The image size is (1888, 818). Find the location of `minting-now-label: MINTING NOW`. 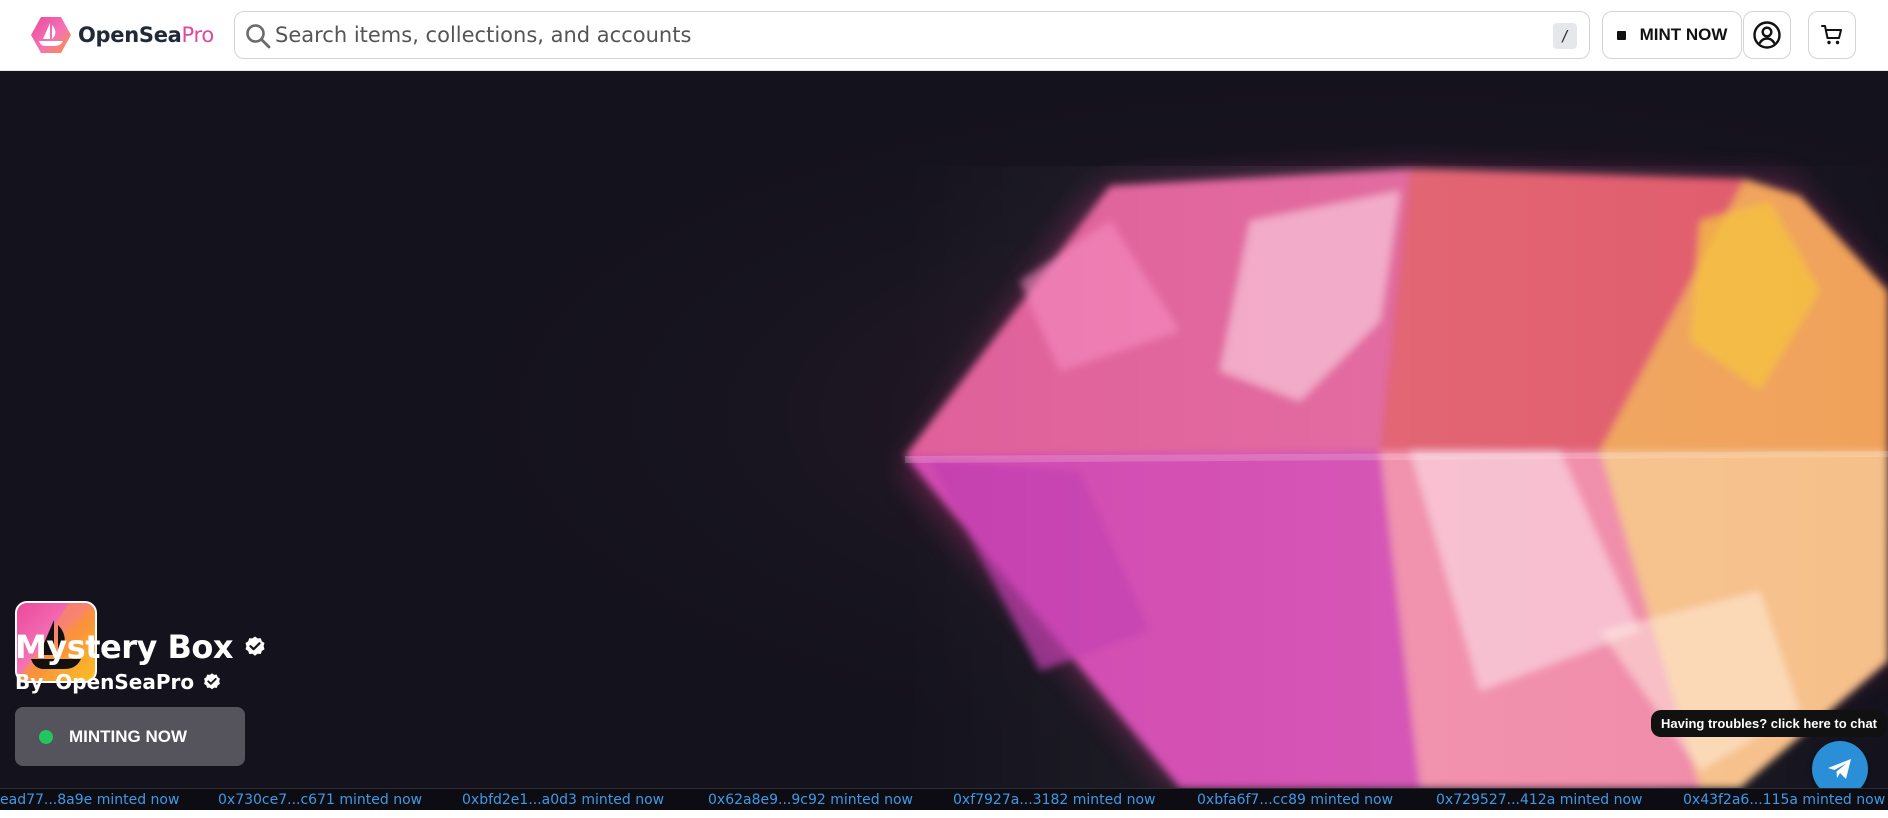

minting-now-label: MINTING NOW is located at coordinates (128, 736).